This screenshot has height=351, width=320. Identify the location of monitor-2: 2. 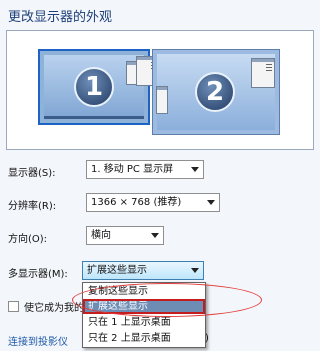
(216, 92).